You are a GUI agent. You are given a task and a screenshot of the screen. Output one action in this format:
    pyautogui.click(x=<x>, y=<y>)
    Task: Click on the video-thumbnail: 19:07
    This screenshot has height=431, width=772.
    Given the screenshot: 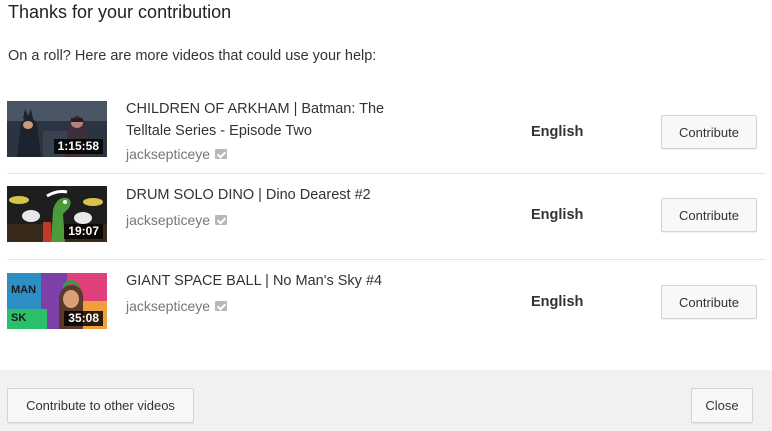 What is the action you would take?
    pyautogui.click(x=57, y=214)
    